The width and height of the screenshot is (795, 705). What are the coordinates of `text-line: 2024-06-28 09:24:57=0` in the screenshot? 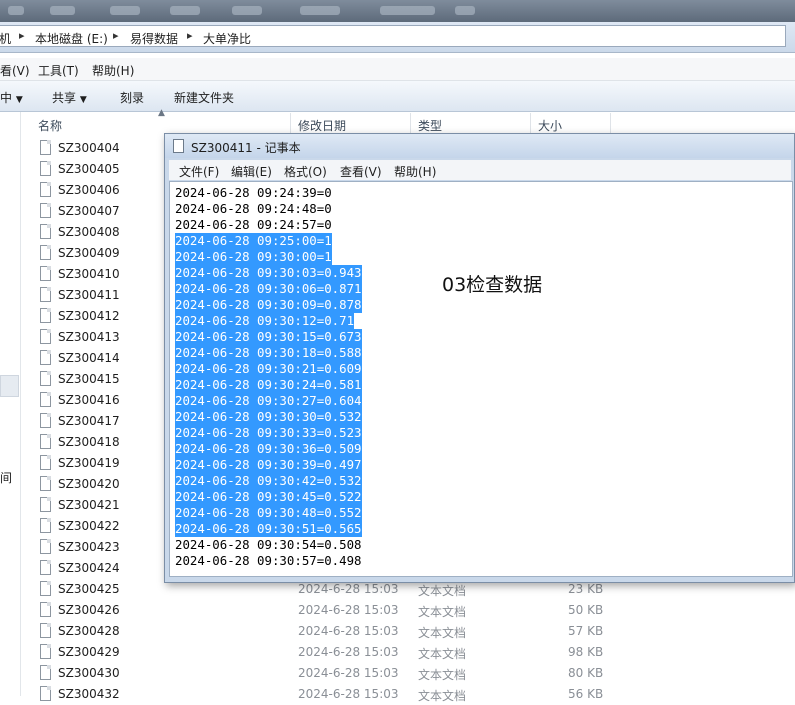 It's located at (253, 225).